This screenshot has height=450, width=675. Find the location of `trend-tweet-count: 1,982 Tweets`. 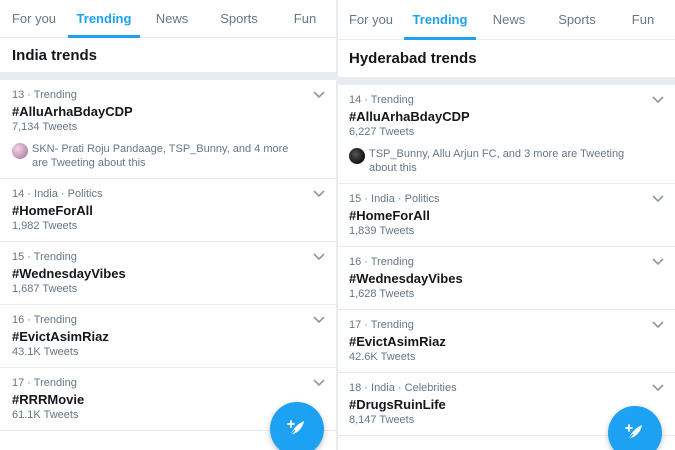

trend-tweet-count: 1,982 Tweets is located at coordinates (45, 226).